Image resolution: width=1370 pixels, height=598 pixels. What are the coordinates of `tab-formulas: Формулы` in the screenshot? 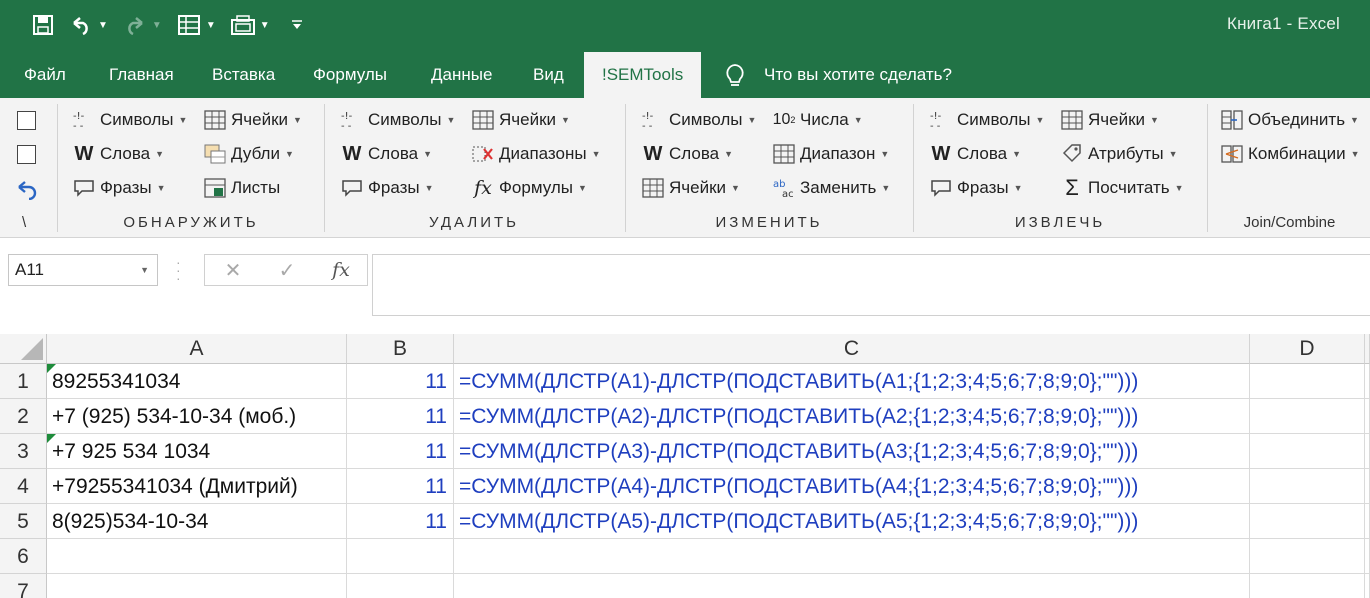 It's located at (350, 75).